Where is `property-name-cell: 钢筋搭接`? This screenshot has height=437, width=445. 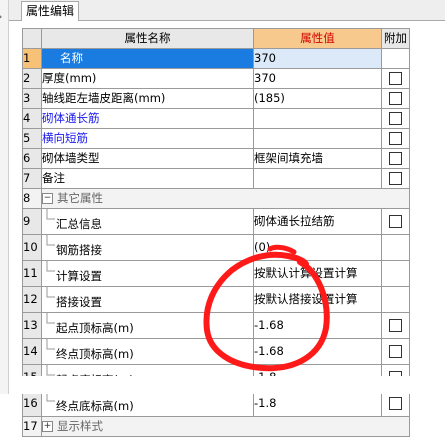 property-name-cell: 钢筋搭接 is located at coordinates (147, 247).